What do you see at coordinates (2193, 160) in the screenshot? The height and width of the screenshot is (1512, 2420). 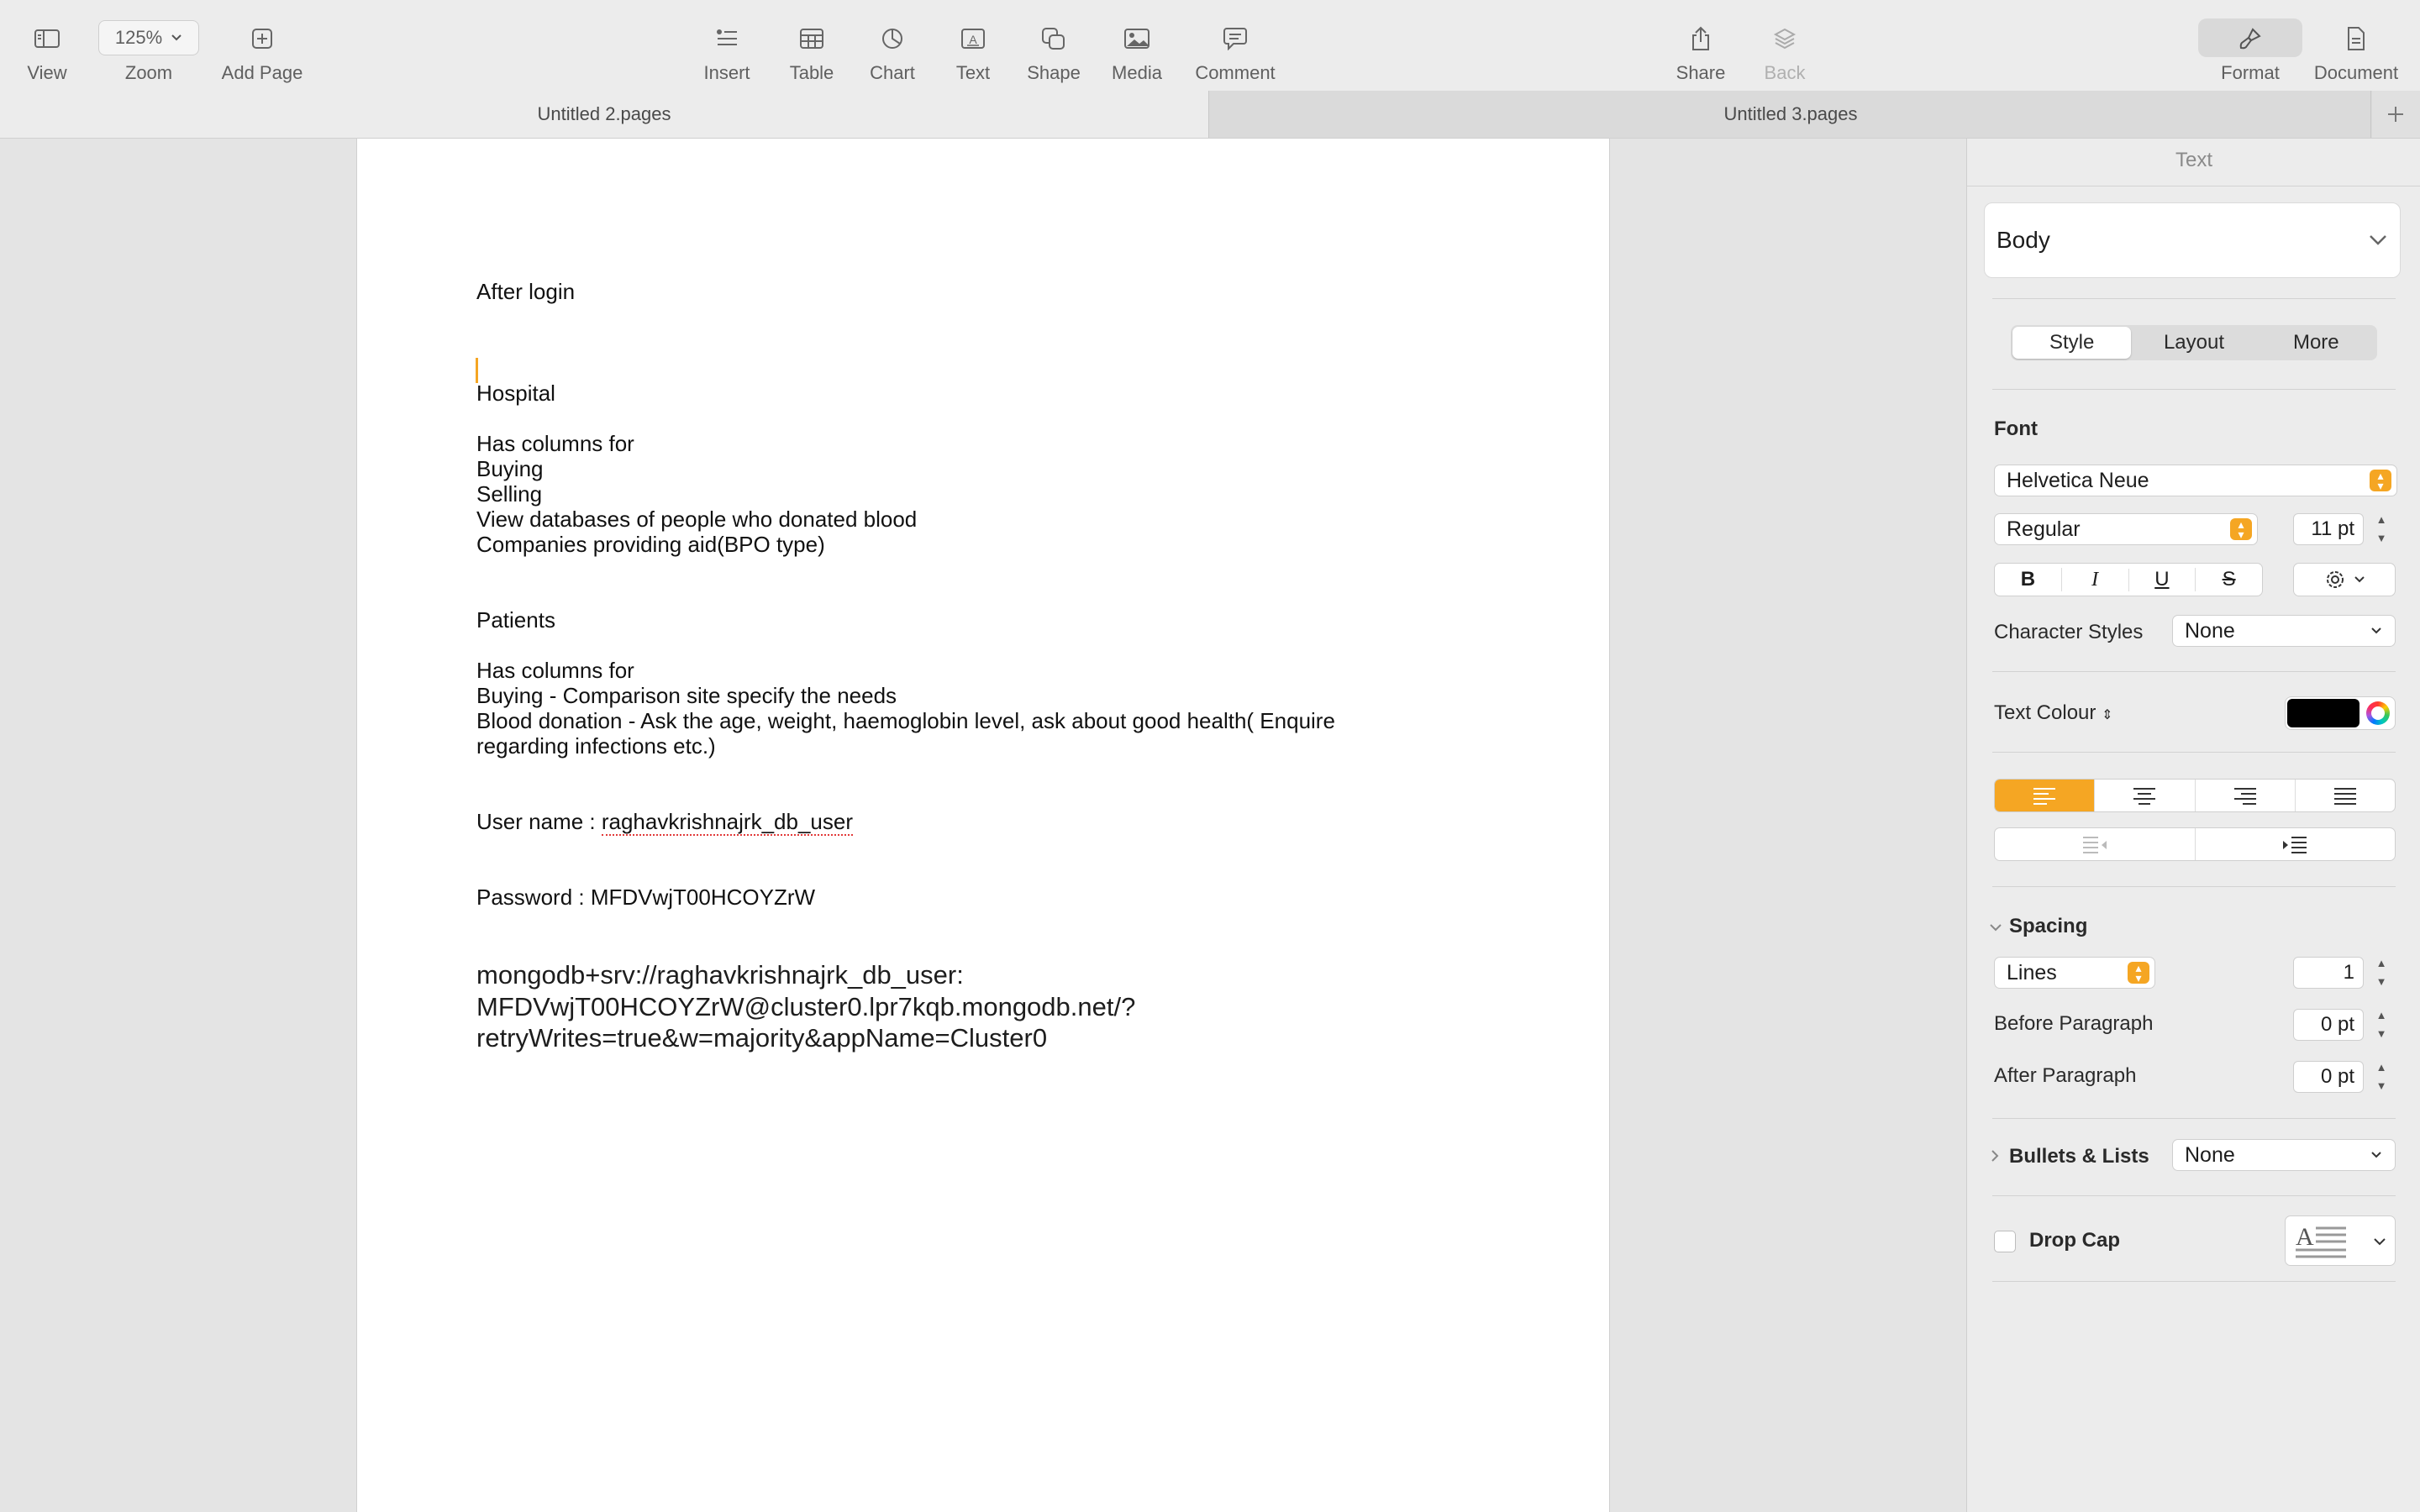 I see `inspector-title: Text` at bounding box center [2193, 160].